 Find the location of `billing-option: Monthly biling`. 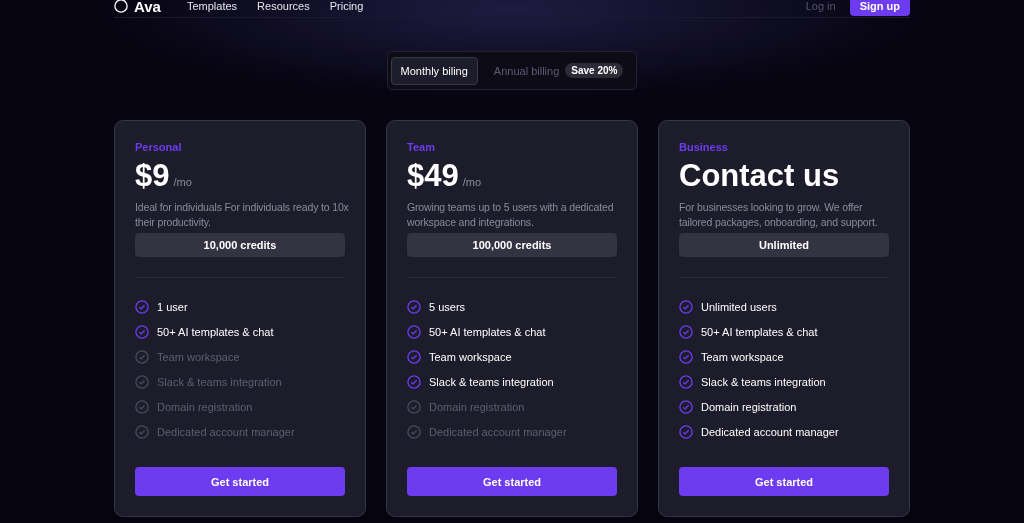

billing-option: Monthly biling is located at coordinates (434, 70).